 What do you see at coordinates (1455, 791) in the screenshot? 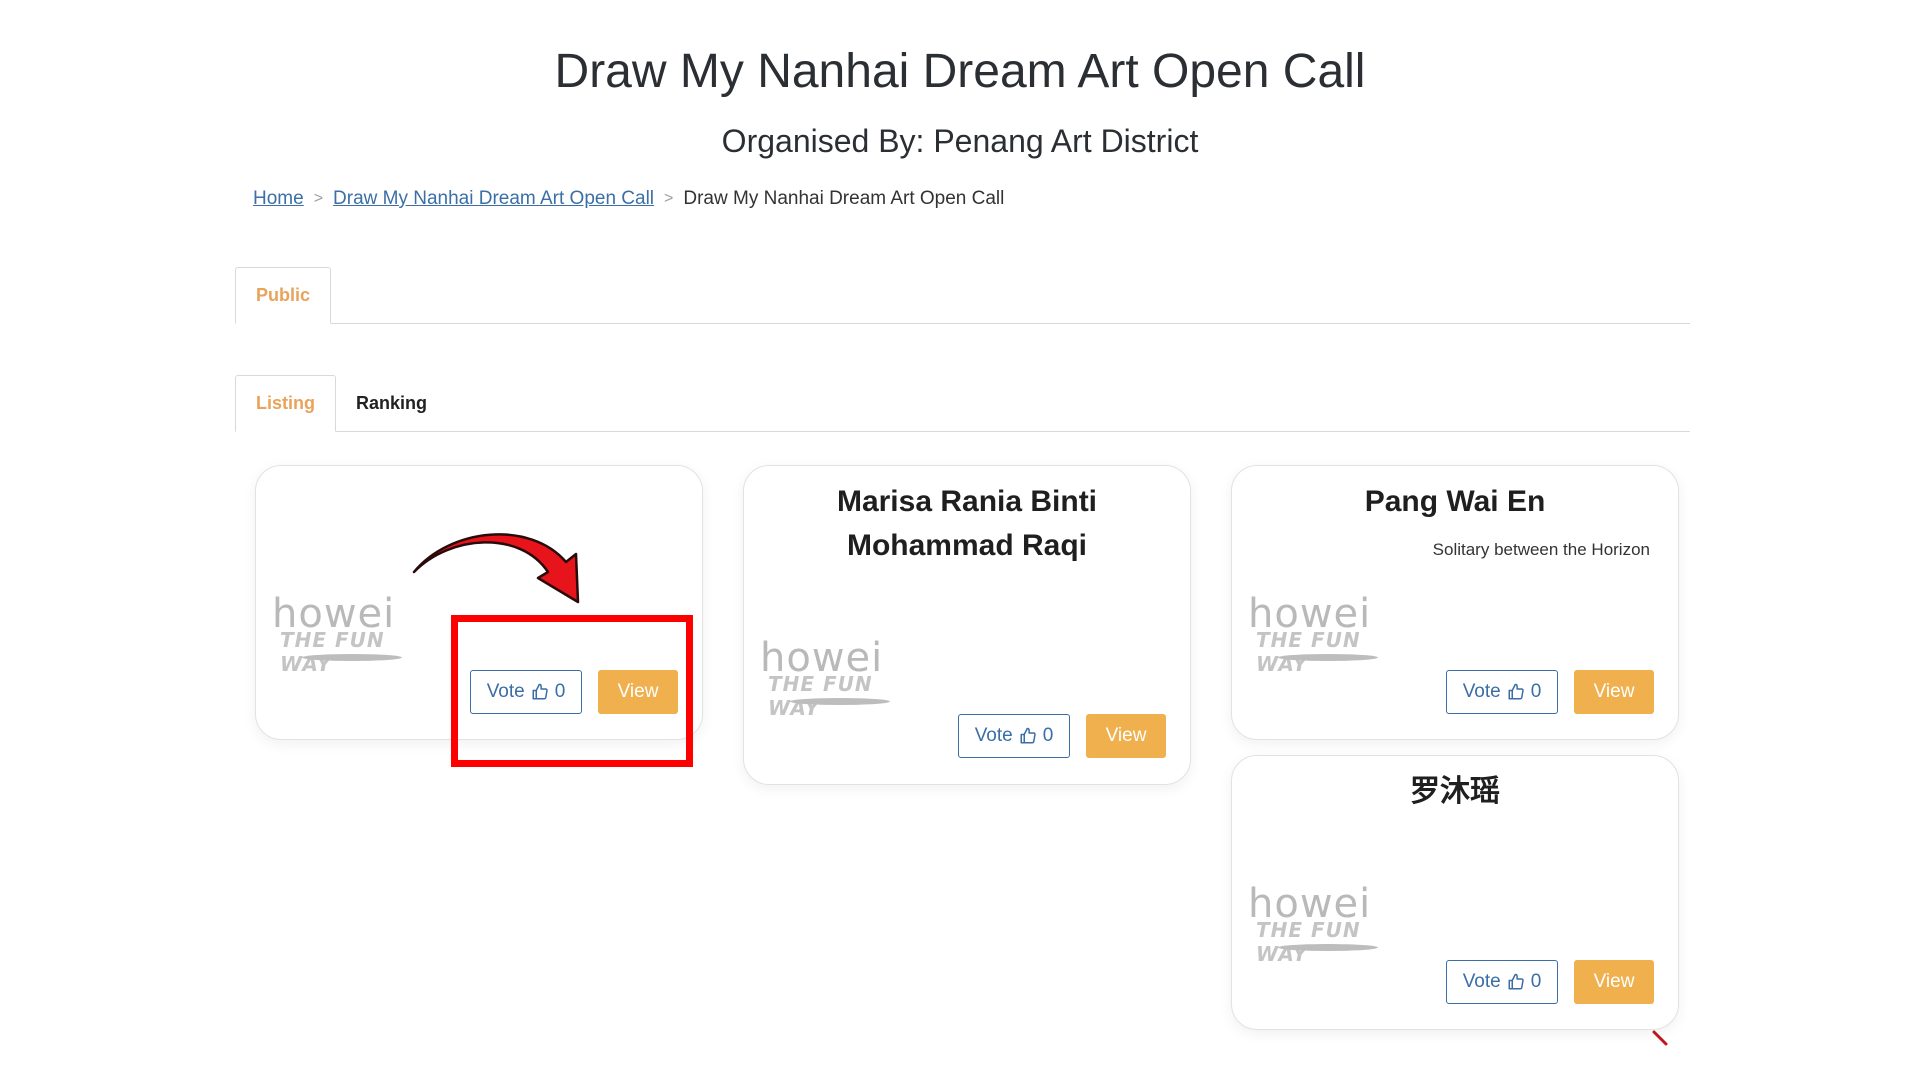
I see `card-title: 罗沐瑶` at bounding box center [1455, 791].